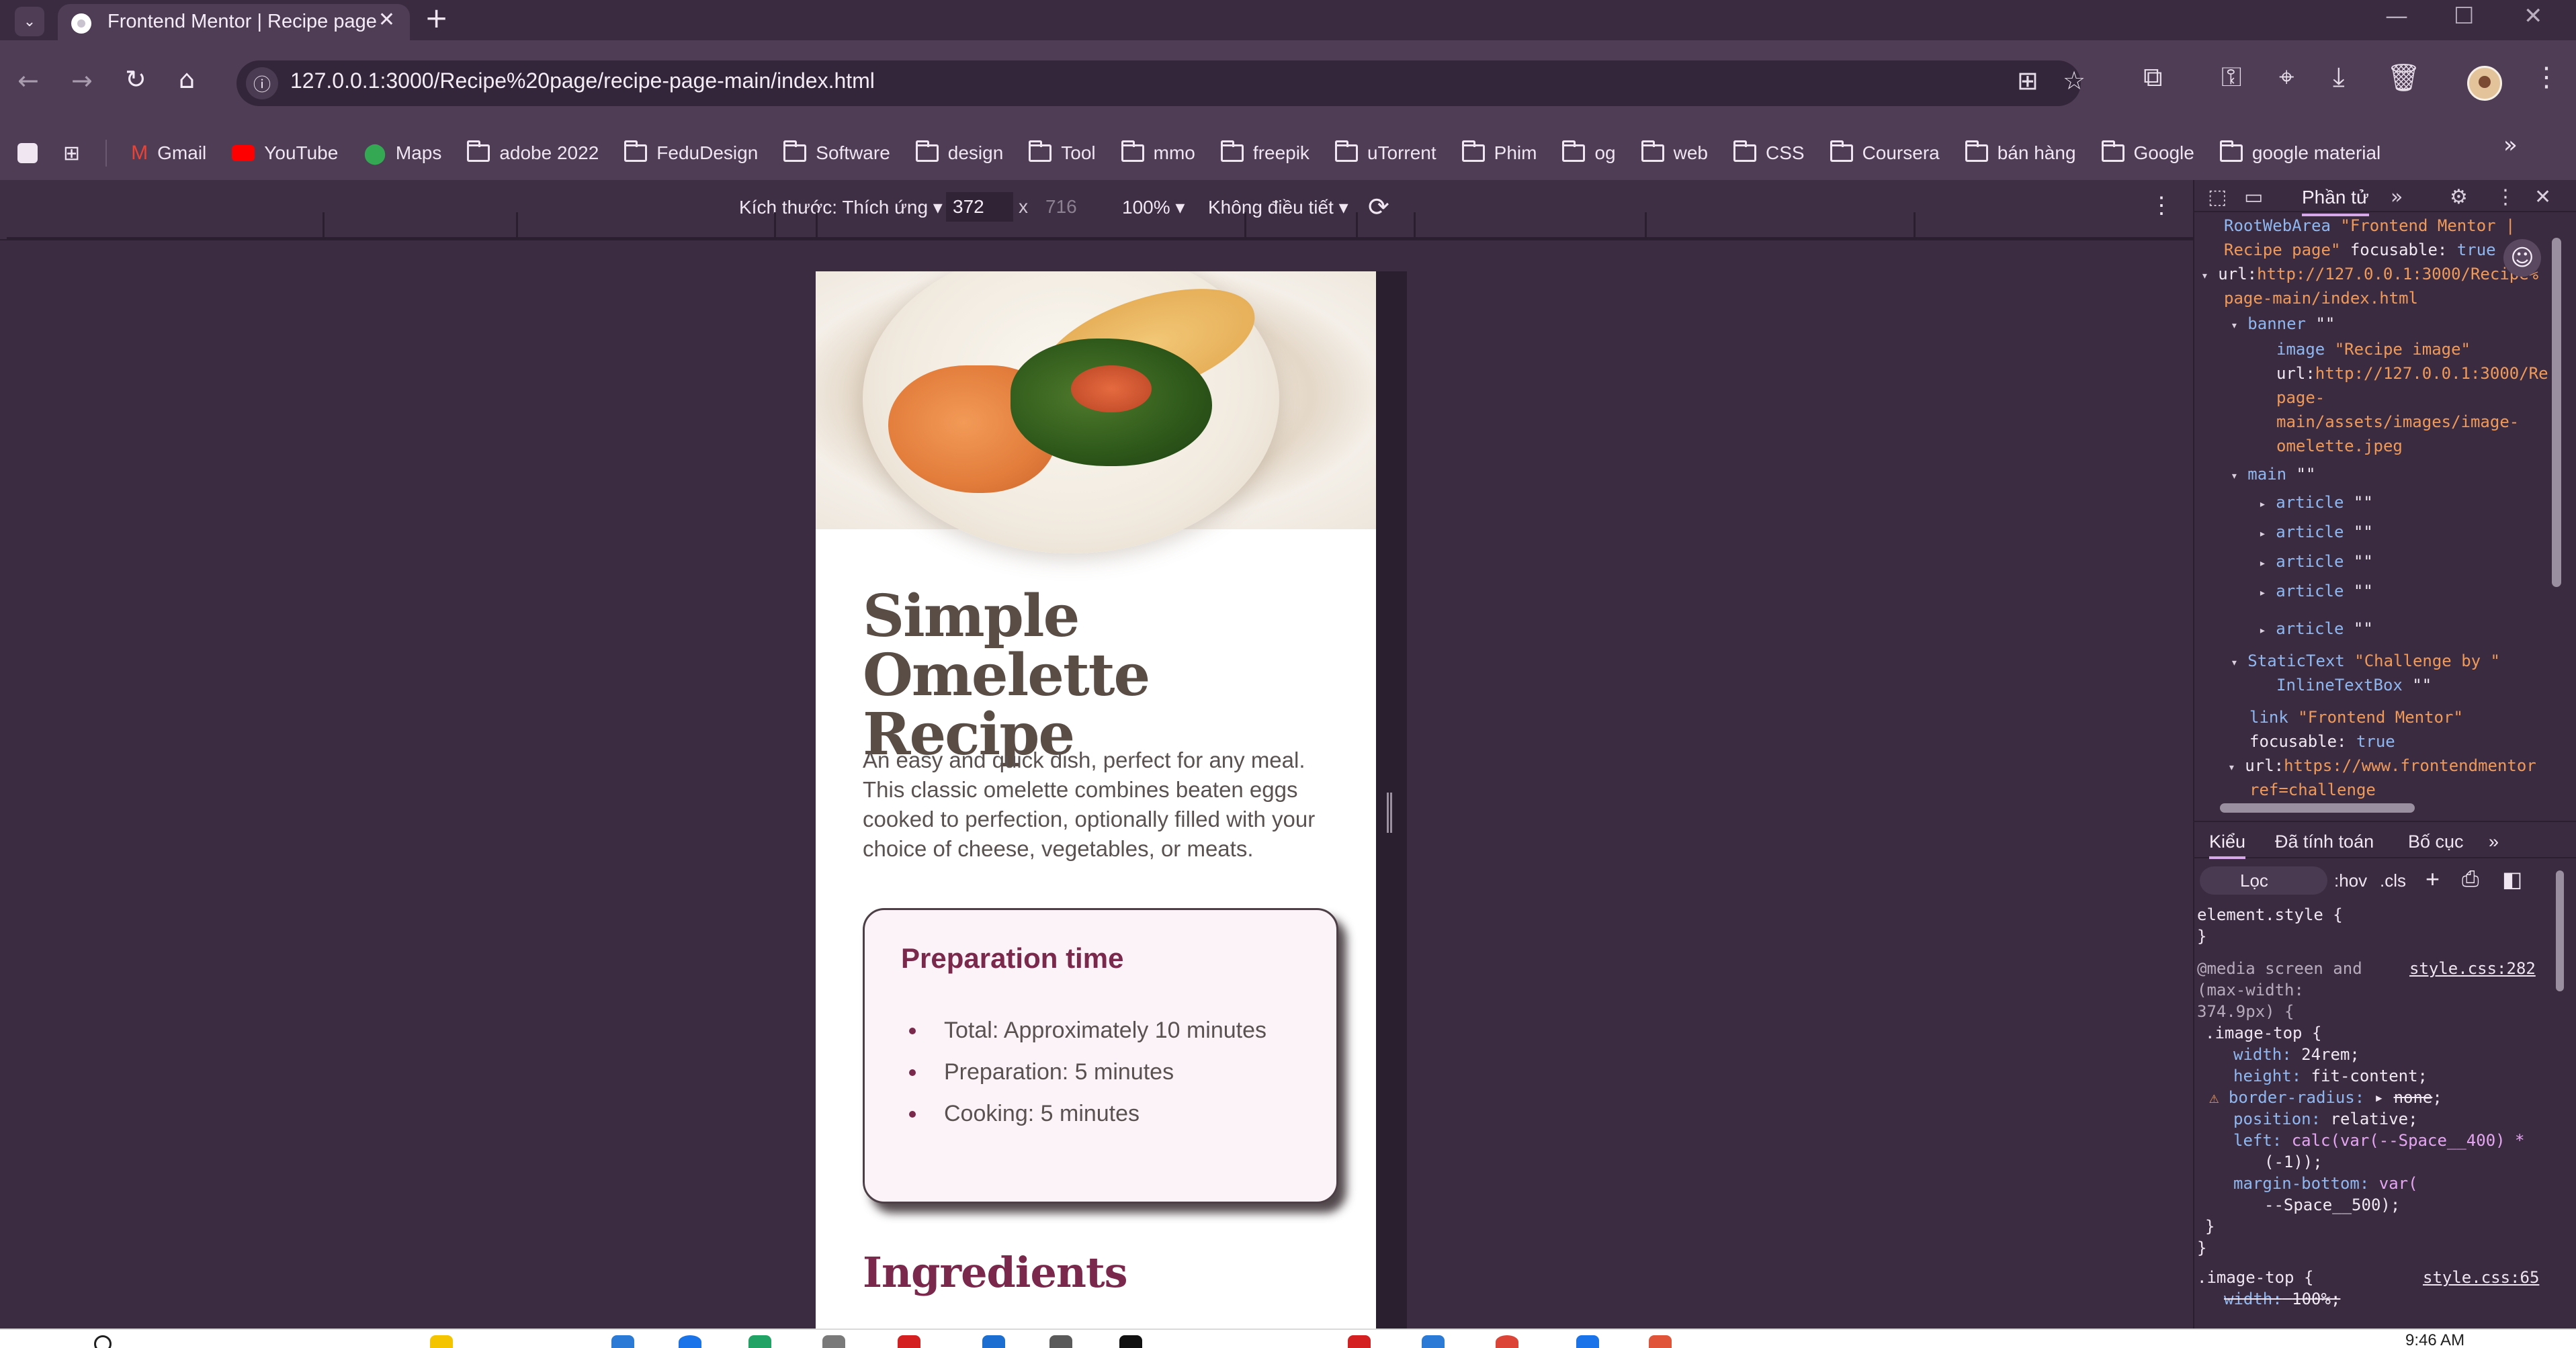 This screenshot has width=2576, height=1348. I want to click on back-icon: ←, so click(28, 80).